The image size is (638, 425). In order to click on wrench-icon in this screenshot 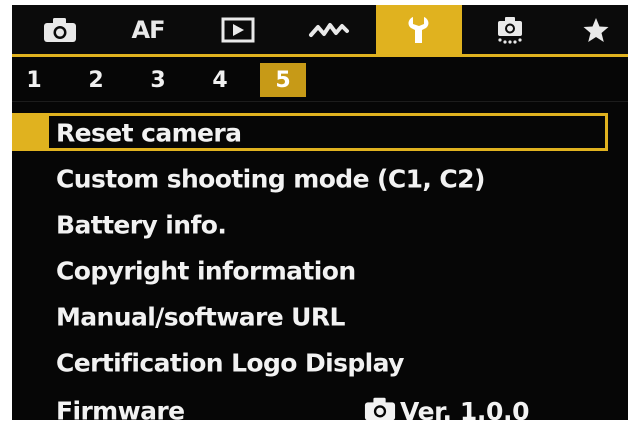, I will do `click(419, 30)`.